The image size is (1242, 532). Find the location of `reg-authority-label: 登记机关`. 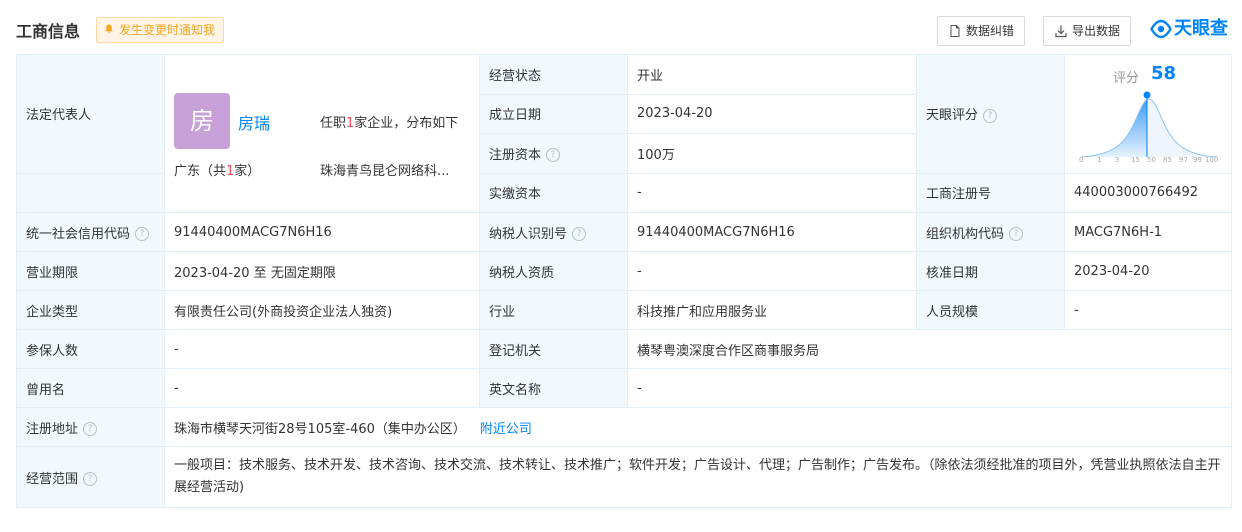

reg-authority-label: 登记机关 is located at coordinates (553, 349).